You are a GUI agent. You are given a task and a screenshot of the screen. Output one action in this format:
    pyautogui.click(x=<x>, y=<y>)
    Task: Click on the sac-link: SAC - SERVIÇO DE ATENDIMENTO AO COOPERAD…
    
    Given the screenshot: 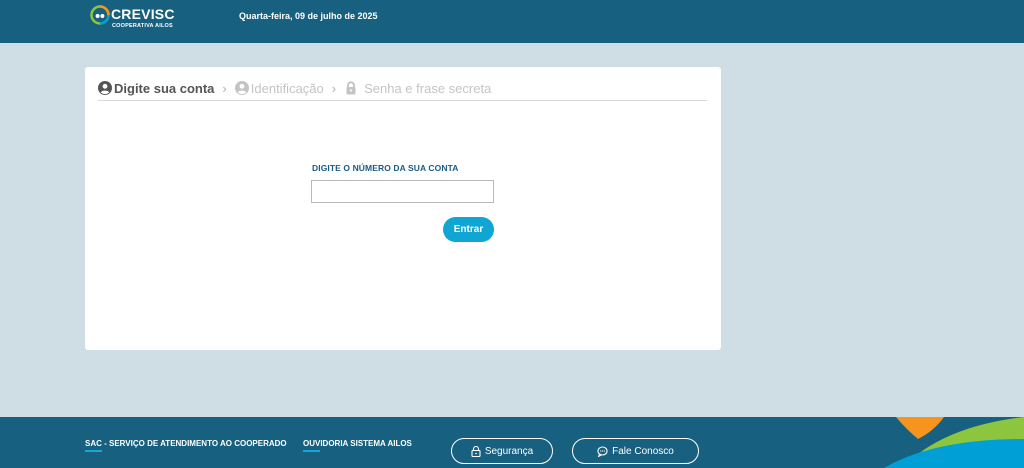 What is the action you would take?
    pyautogui.click(x=186, y=443)
    